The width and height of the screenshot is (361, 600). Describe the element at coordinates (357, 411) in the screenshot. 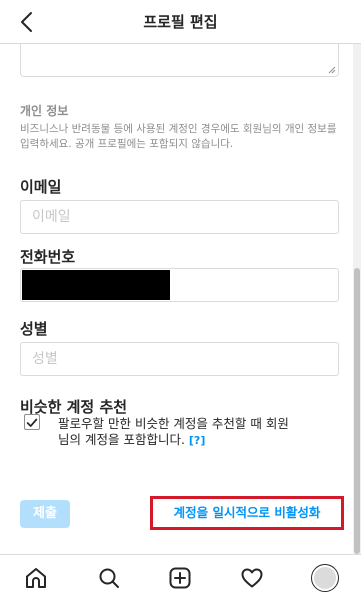

I see `scrollbar-thumb` at that location.